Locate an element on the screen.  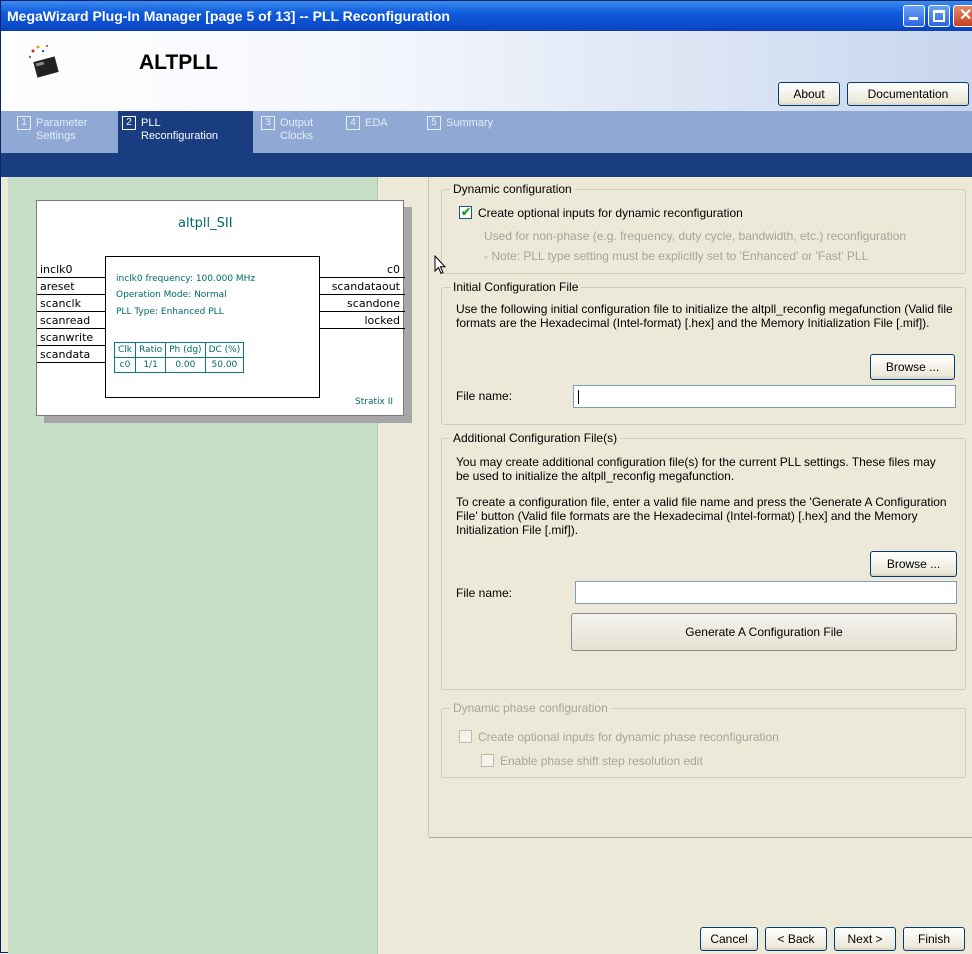
about-button: About is located at coordinates (809, 94).